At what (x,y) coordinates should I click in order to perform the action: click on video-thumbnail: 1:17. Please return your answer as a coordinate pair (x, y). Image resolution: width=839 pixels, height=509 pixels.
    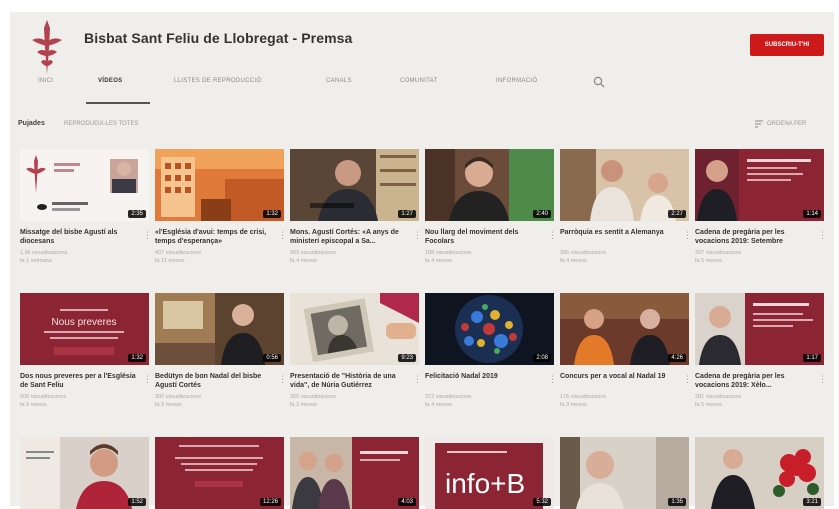
    Looking at the image, I should click on (759, 329).